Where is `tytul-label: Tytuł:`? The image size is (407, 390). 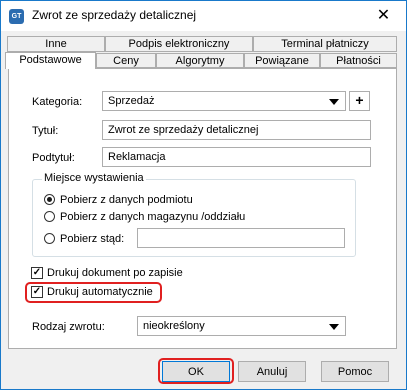
tytul-label: Tytuł: is located at coordinates (45, 131).